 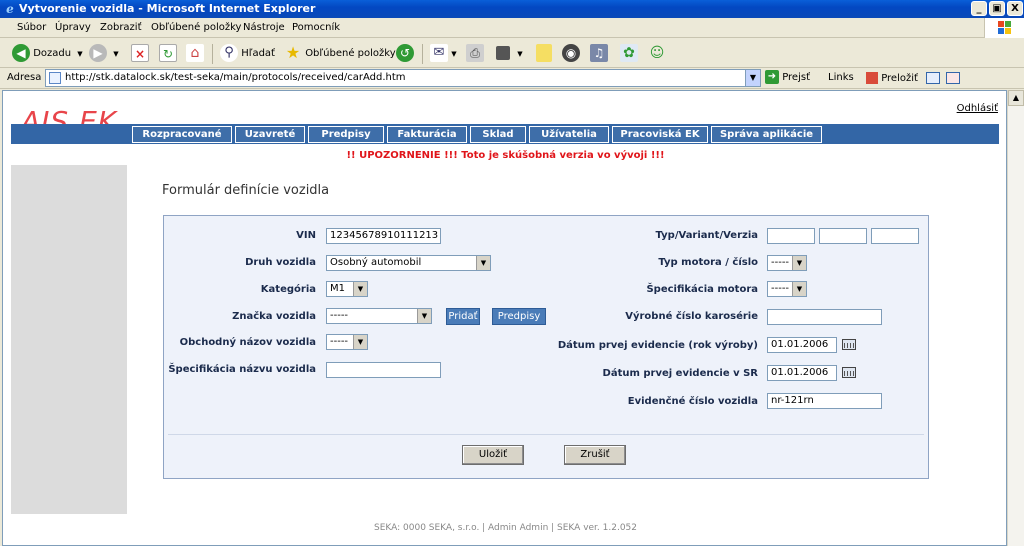 I want to click on menu-subor: Súbor, so click(x=31, y=27).